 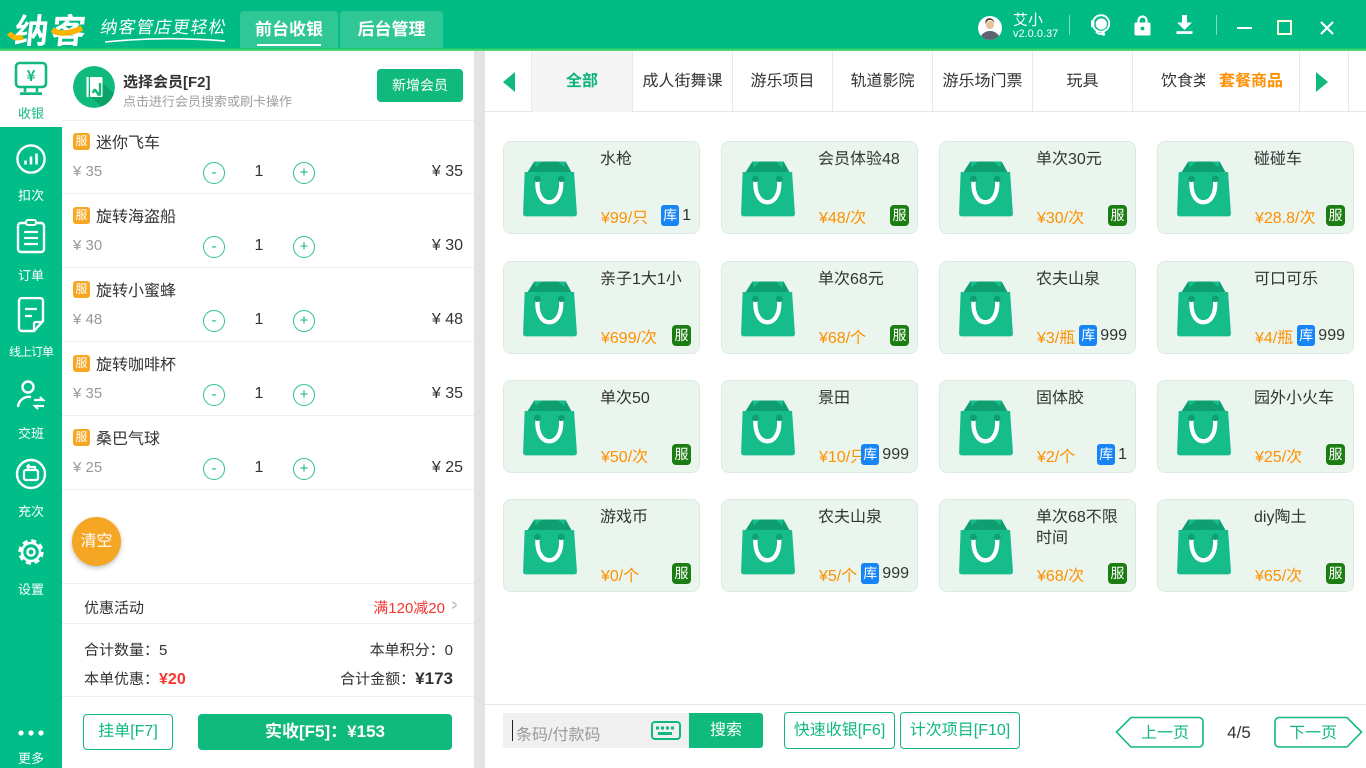 What do you see at coordinates (1165, 731) in the screenshot?
I see `svg-text: 上一页` at bounding box center [1165, 731].